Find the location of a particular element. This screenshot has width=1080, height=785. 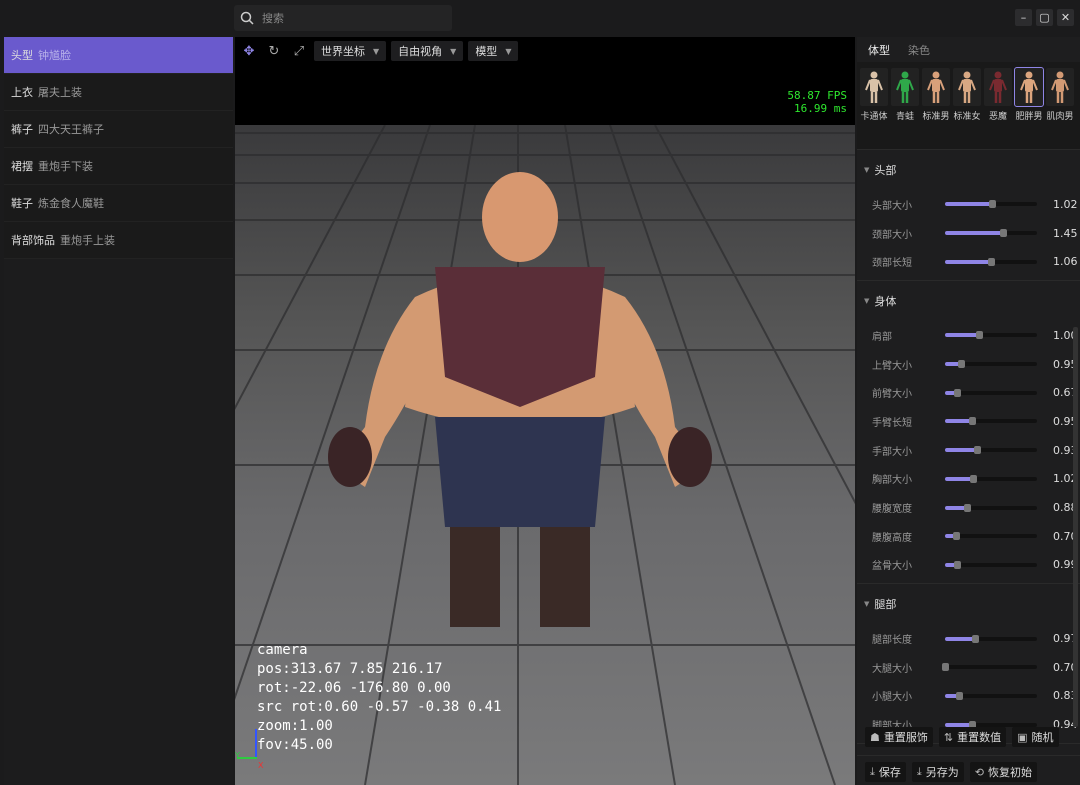

move-tool-icon: ✥ is located at coordinates (249, 51).